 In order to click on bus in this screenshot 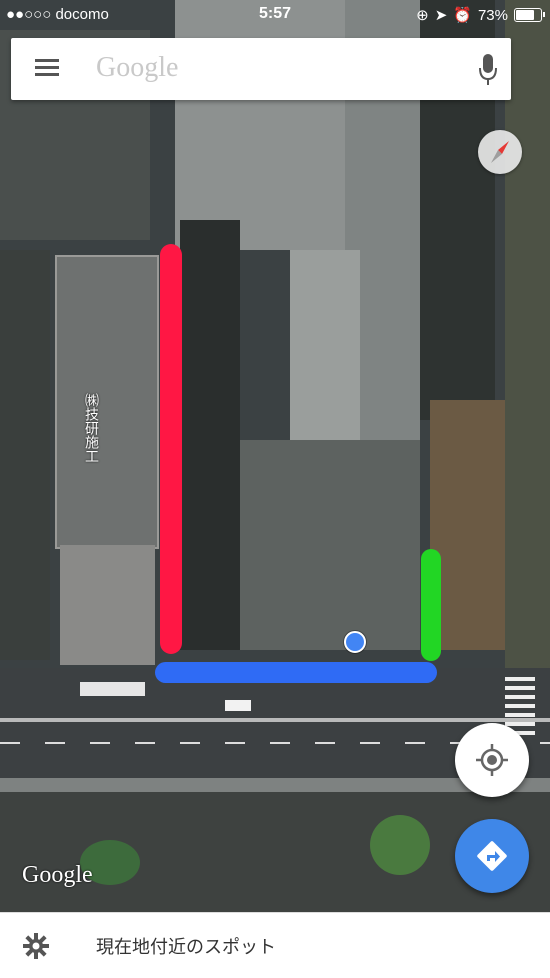, I will do `click(112, 689)`.